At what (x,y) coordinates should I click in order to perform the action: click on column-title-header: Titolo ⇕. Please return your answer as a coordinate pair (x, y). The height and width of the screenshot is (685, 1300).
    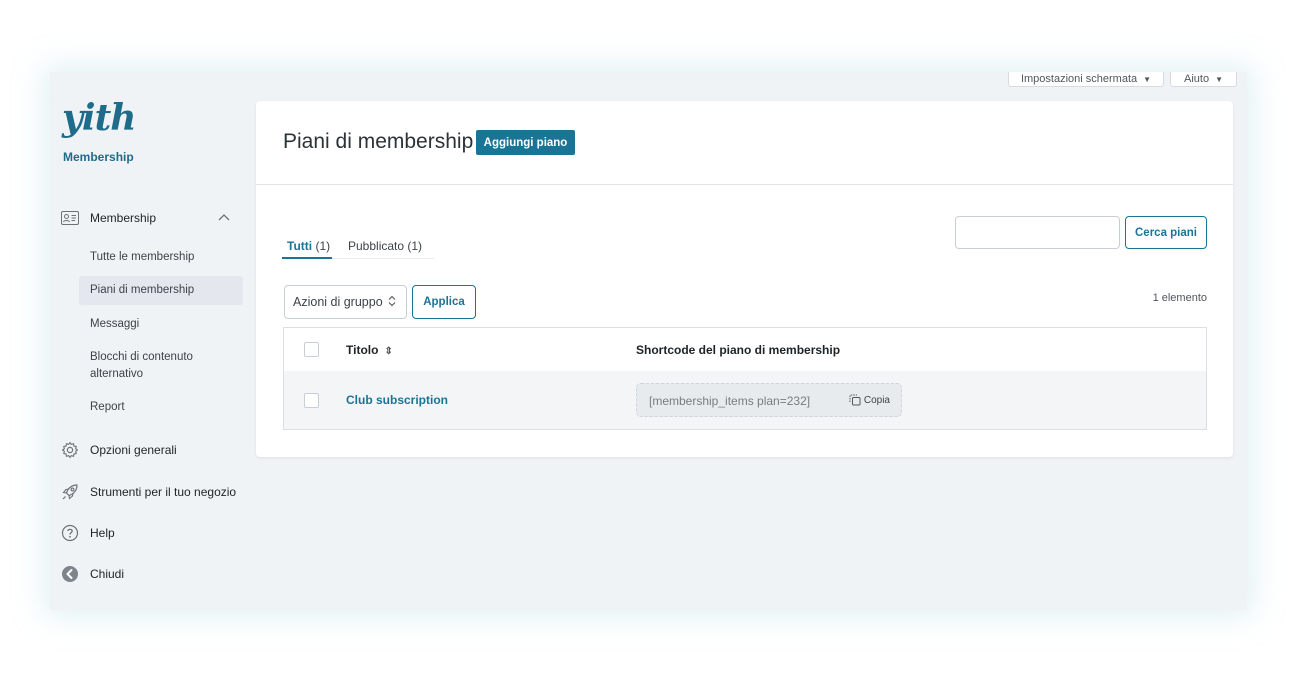
    Looking at the image, I should click on (369, 350).